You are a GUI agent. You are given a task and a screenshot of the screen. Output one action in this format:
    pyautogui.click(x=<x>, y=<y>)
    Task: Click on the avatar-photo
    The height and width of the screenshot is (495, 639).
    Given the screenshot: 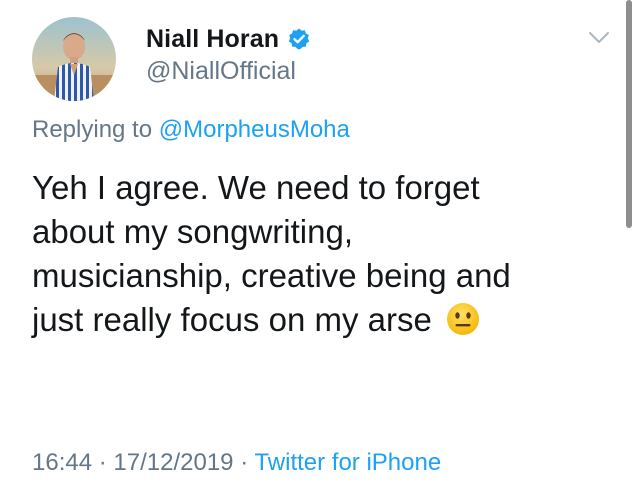 What is the action you would take?
    pyautogui.click(x=74, y=59)
    